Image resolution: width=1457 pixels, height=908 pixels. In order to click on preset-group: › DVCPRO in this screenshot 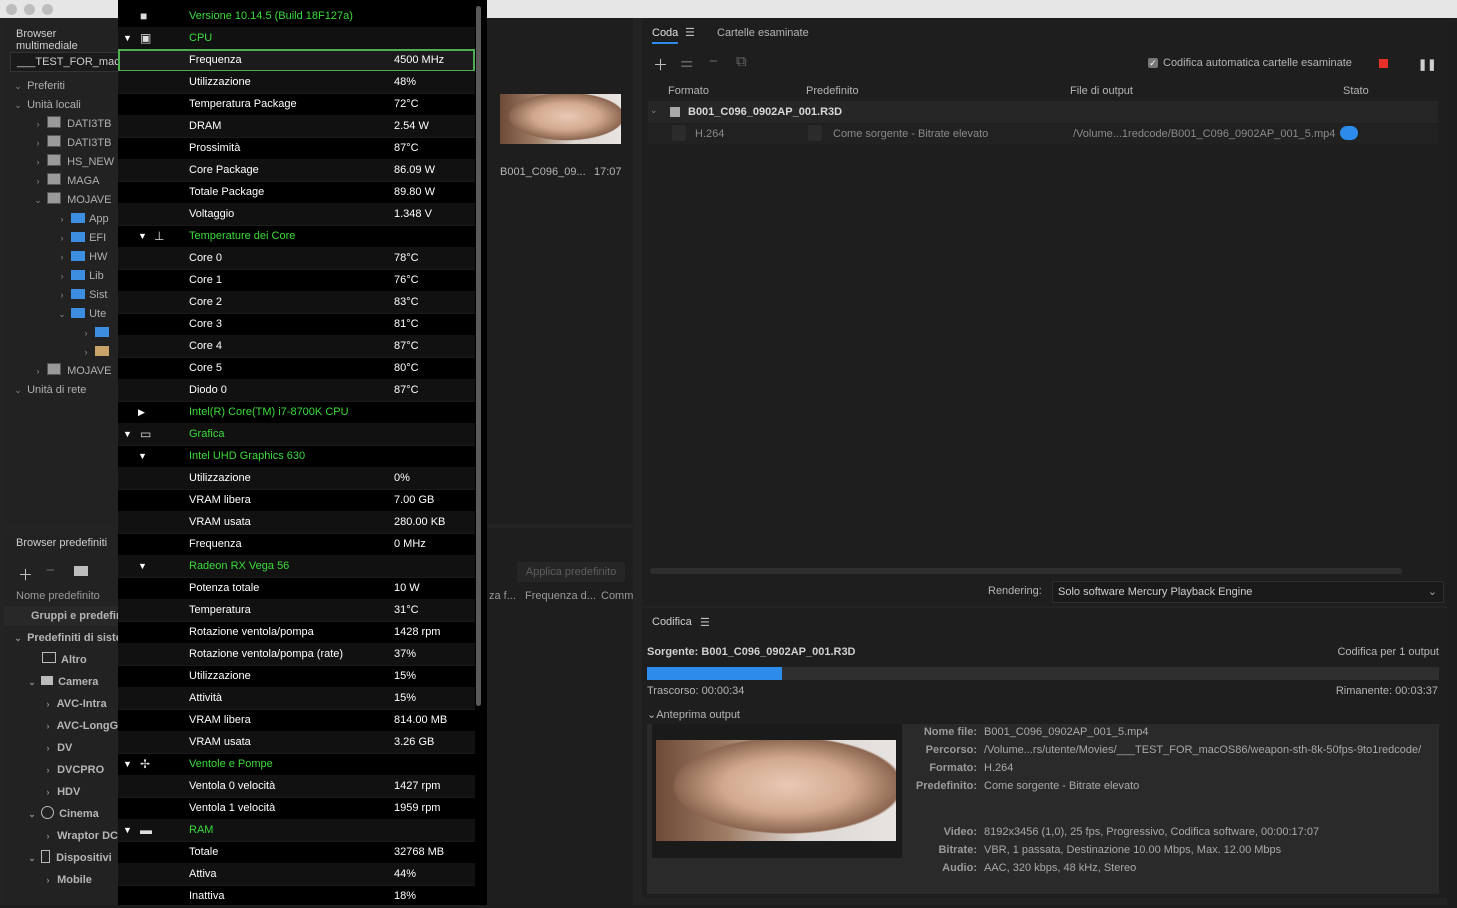, I will do `click(67, 770)`.